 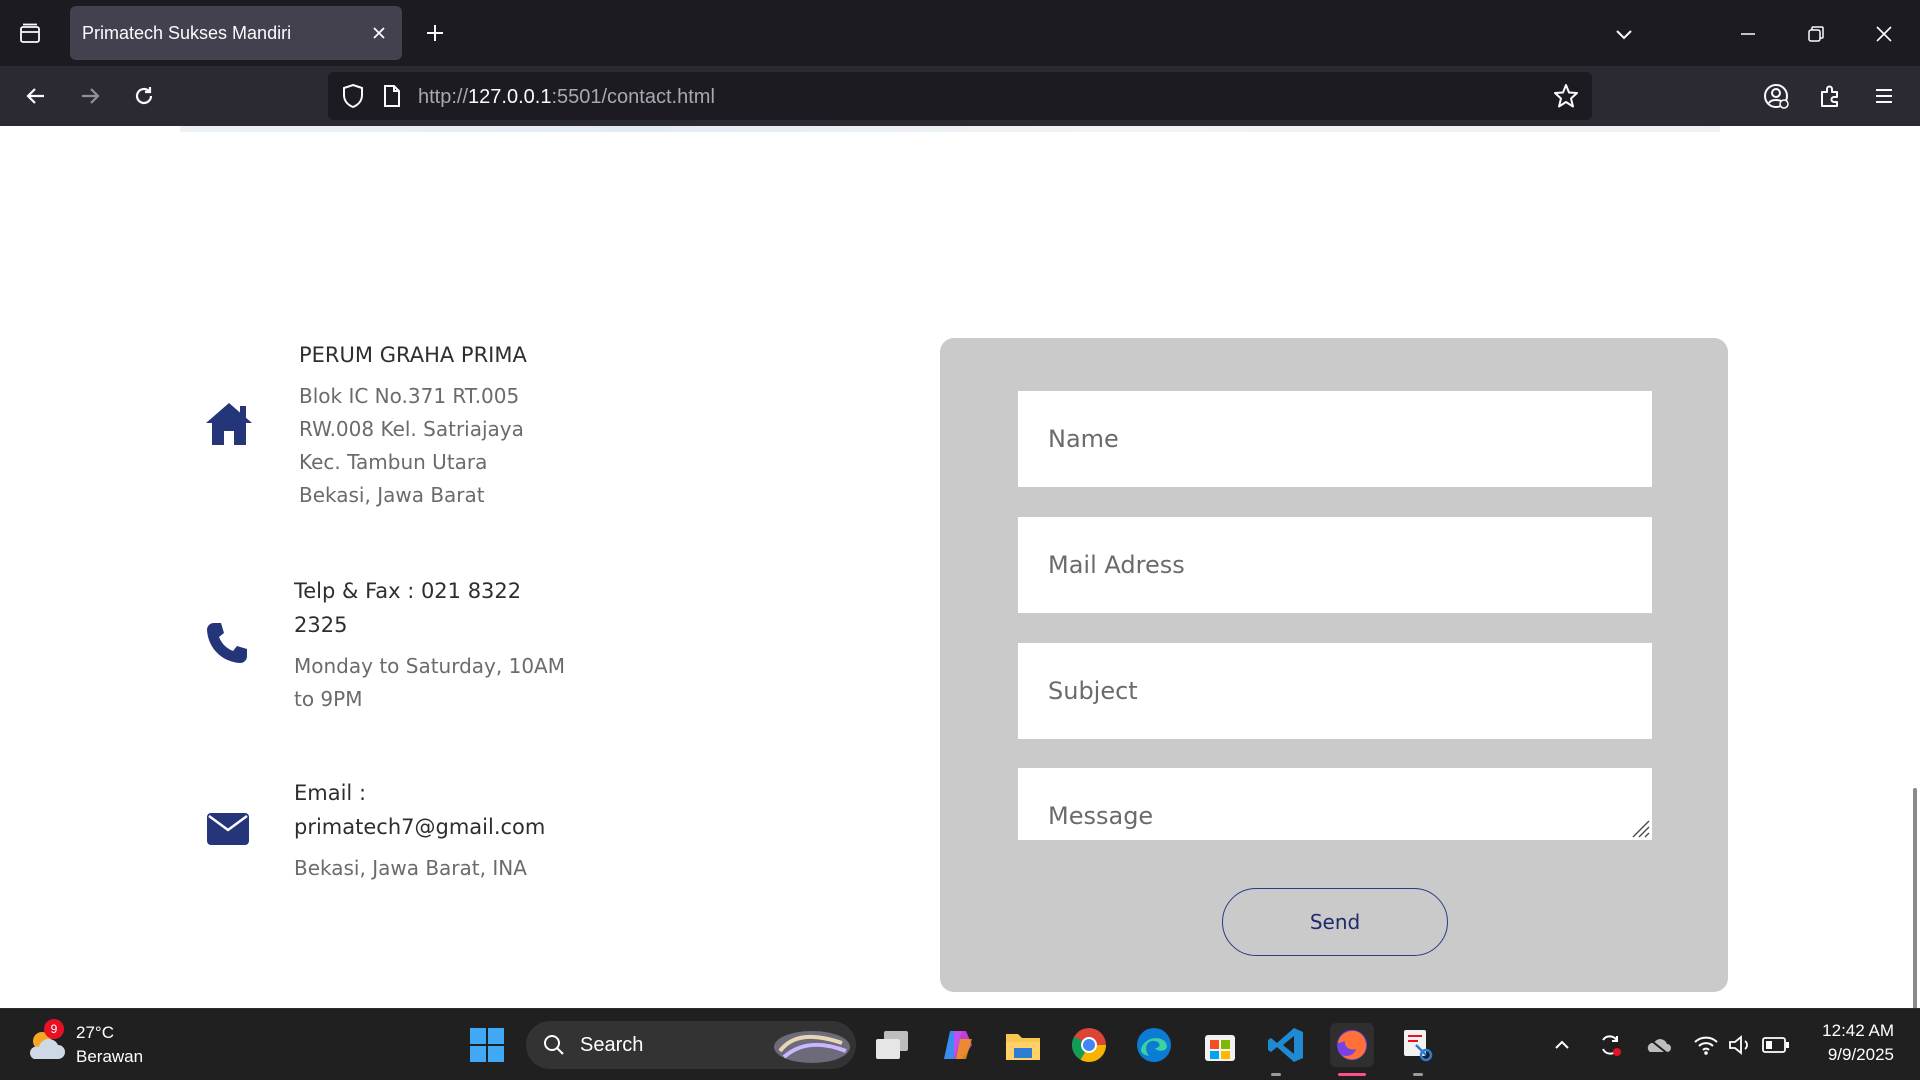 What do you see at coordinates (410, 868) in the screenshot?
I see `email-location: Bekasi, Jawa Barat, INA` at bounding box center [410, 868].